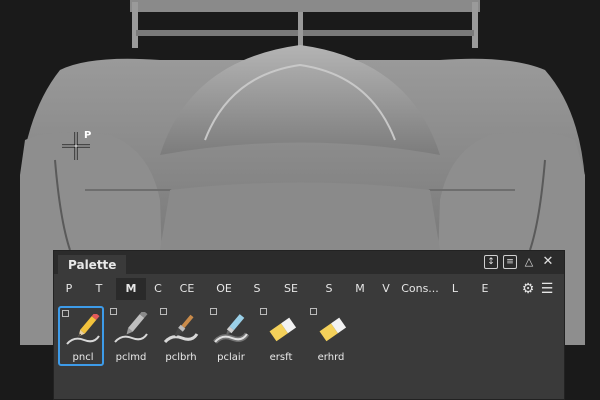 This screenshot has height=400, width=600. Describe the element at coordinates (224, 289) in the screenshot. I see `category-oe: OE` at that location.